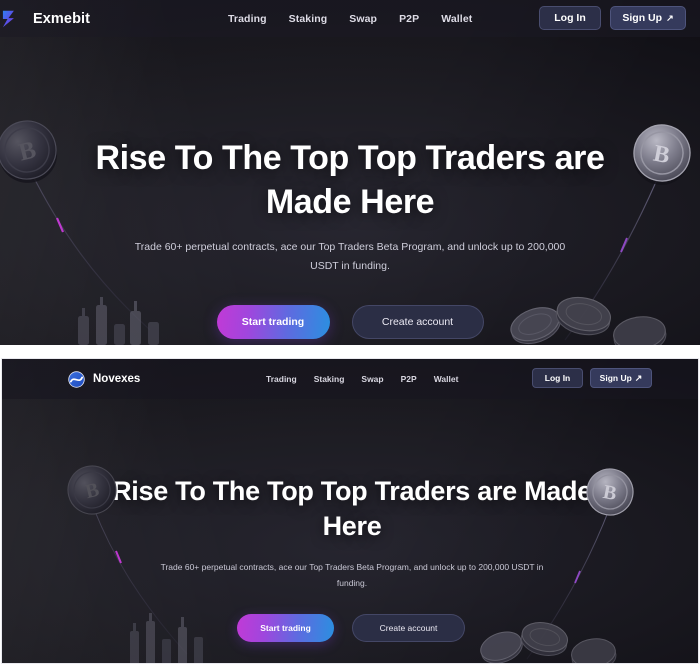 Image resolution: width=700 pixels, height=665 pixels. Describe the element at coordinates (350, 322) in the screenshot. I see `hero-cta-row-primary: Start trading Create account` at that location.